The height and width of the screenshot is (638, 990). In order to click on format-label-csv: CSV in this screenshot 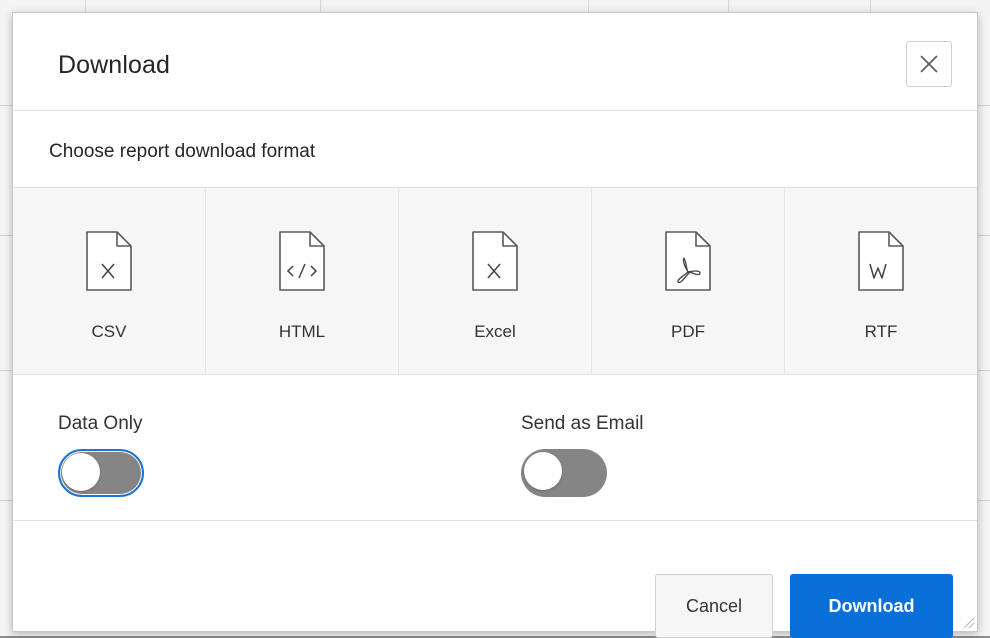, I will do `click(109, 331)`.